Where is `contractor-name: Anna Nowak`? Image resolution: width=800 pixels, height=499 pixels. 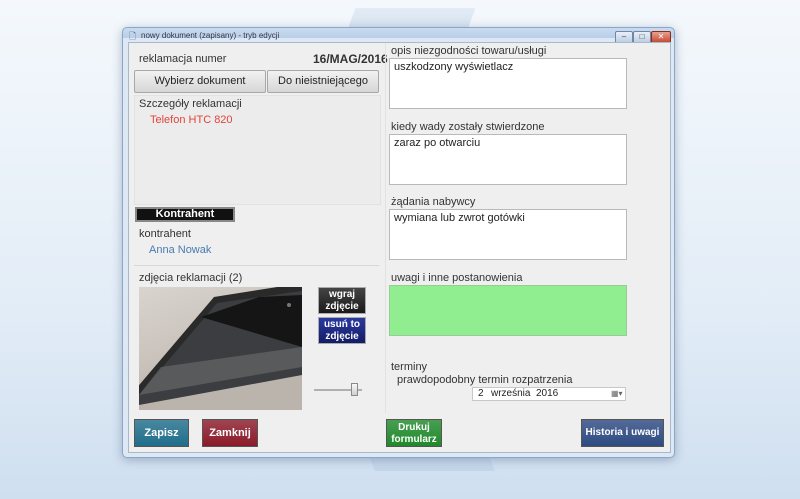 contractor-name: Anna Nowak is located at coordinates (180, 250).